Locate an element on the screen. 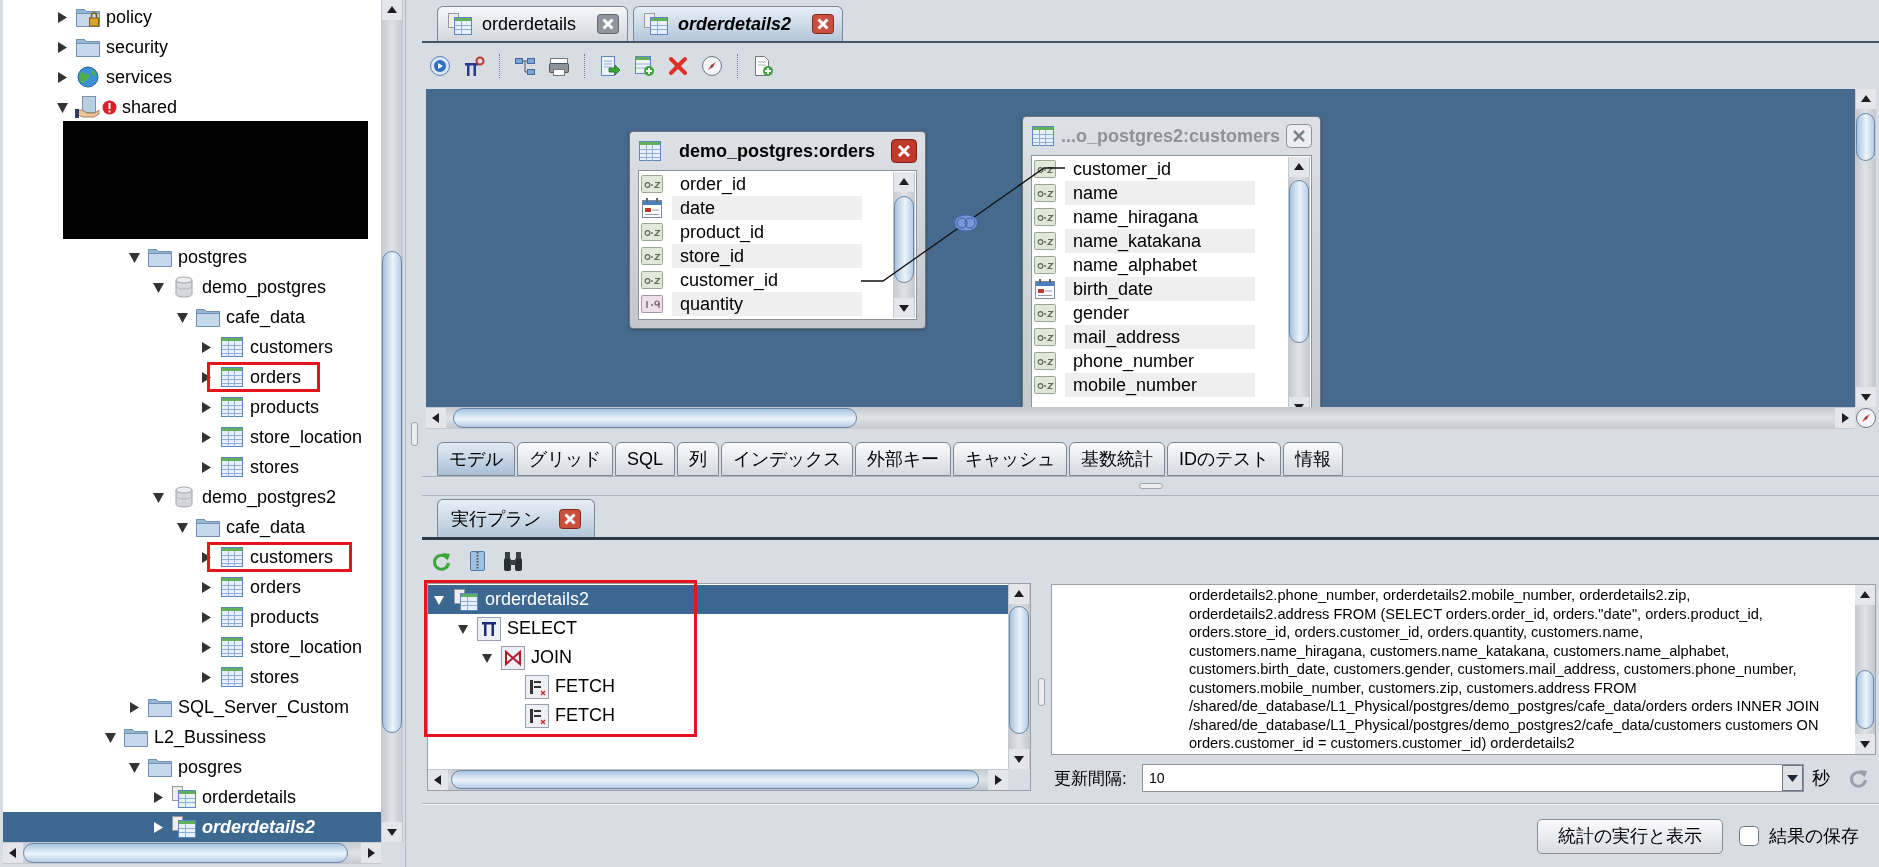 Image resolution: width=1879 pixels, height=867 pixels. view-tab: SQL is located at coordinates (645, 459).